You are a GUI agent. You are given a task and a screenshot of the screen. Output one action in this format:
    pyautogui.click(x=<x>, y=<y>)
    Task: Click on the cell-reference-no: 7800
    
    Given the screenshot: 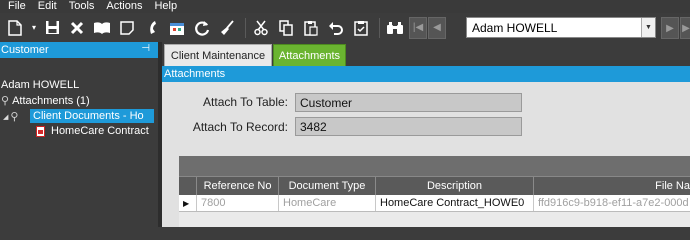 What is the action you would take?
    pyautogui.click(x=238, y=203)
    